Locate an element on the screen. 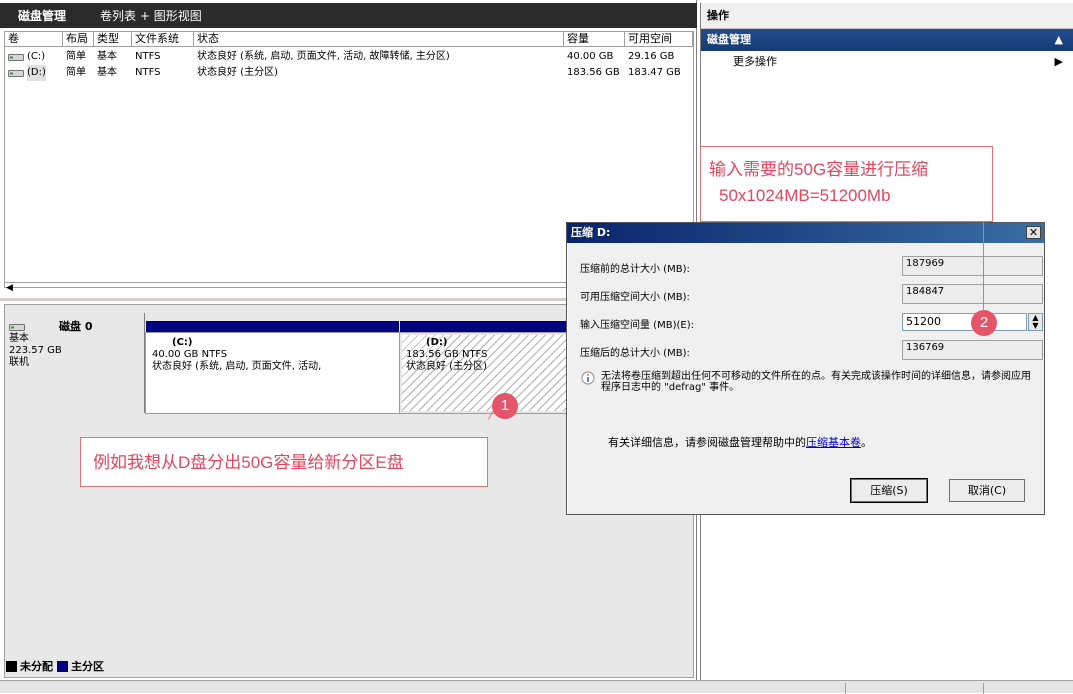 This screenshot has width=1073, height=694. dialog-title: 压缩 D: is located at coordinates (591, 232).